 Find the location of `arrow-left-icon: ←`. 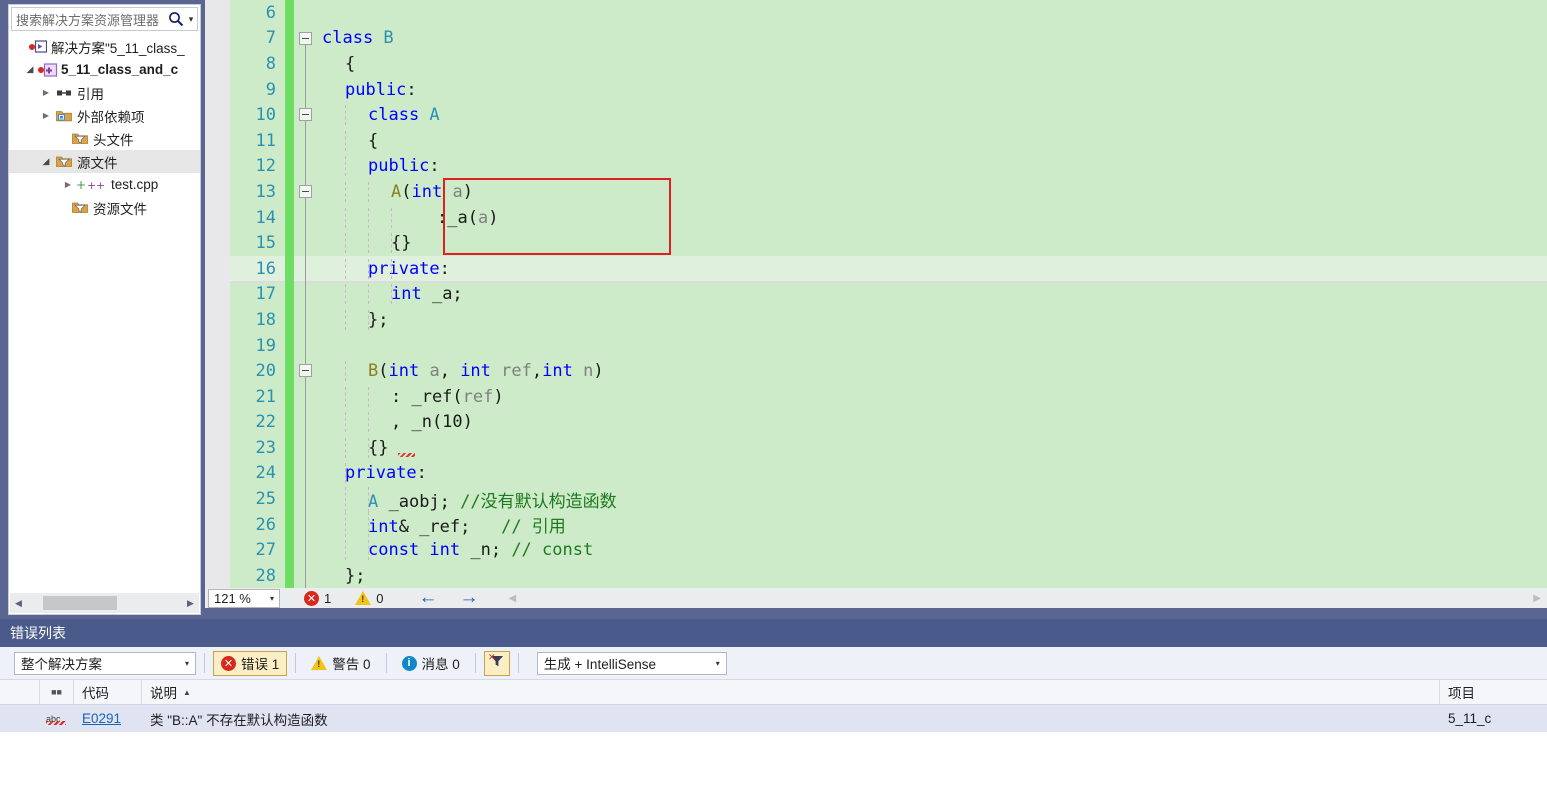

arrow-left-icon: ← is located at coordinates (427, 598).